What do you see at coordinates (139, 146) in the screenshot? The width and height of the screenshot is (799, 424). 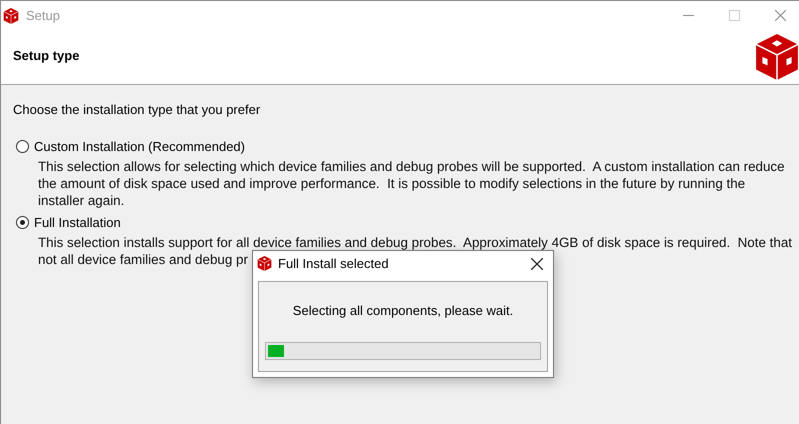 I see `option-label: Custom Installation (Recommended)` at bounding box center [139, 146].